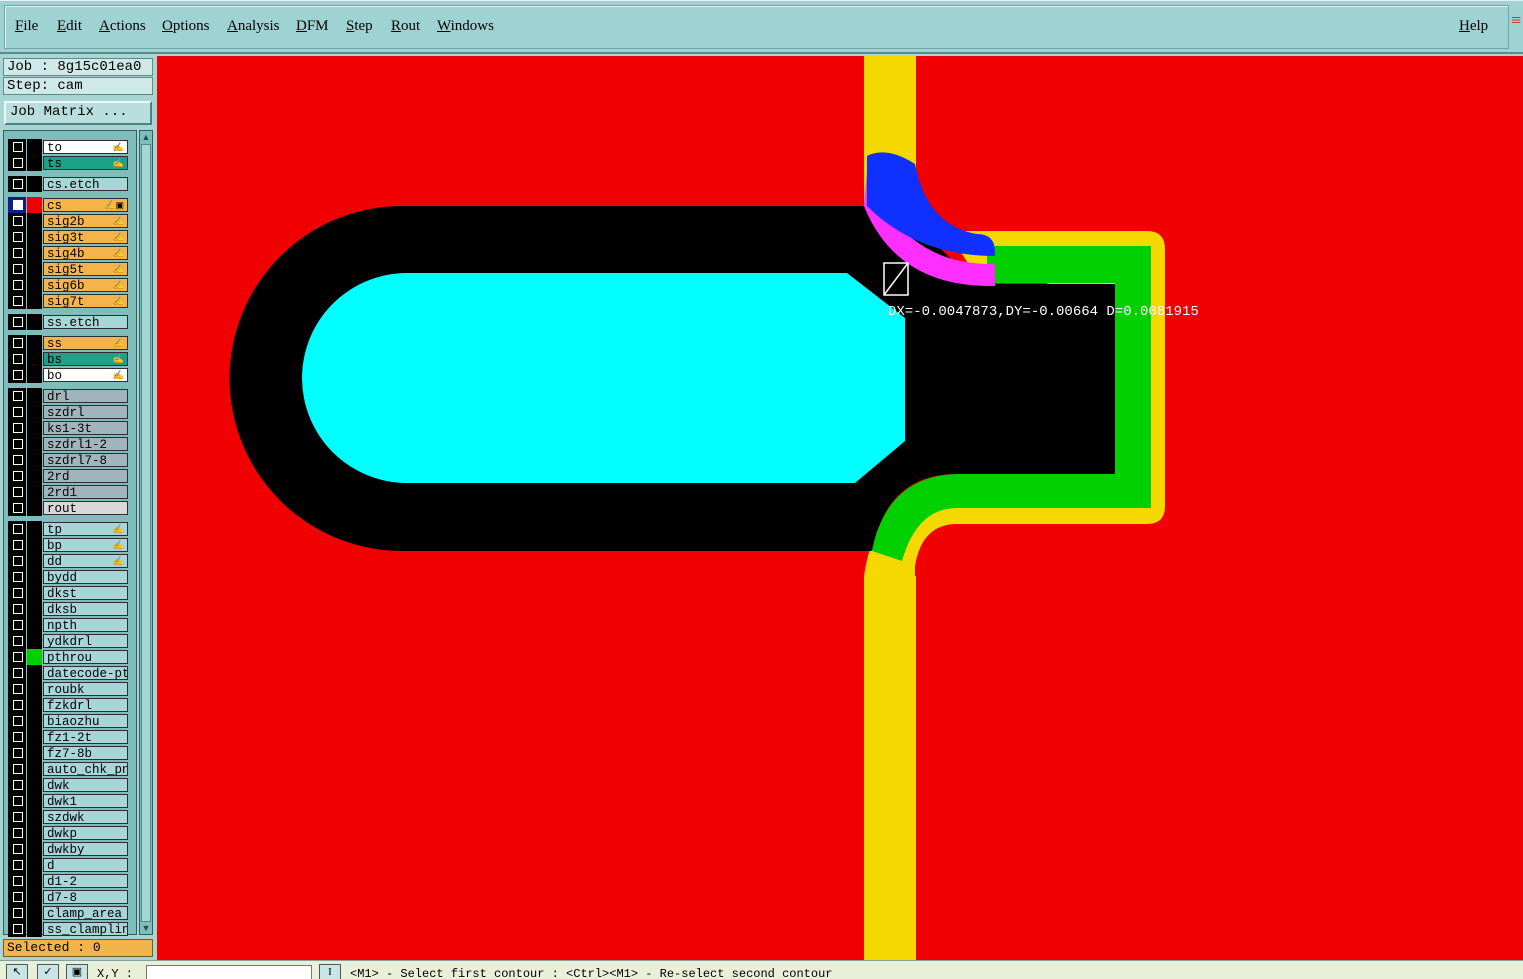  I want to click on layer-name: dwk, so click(85, 785).